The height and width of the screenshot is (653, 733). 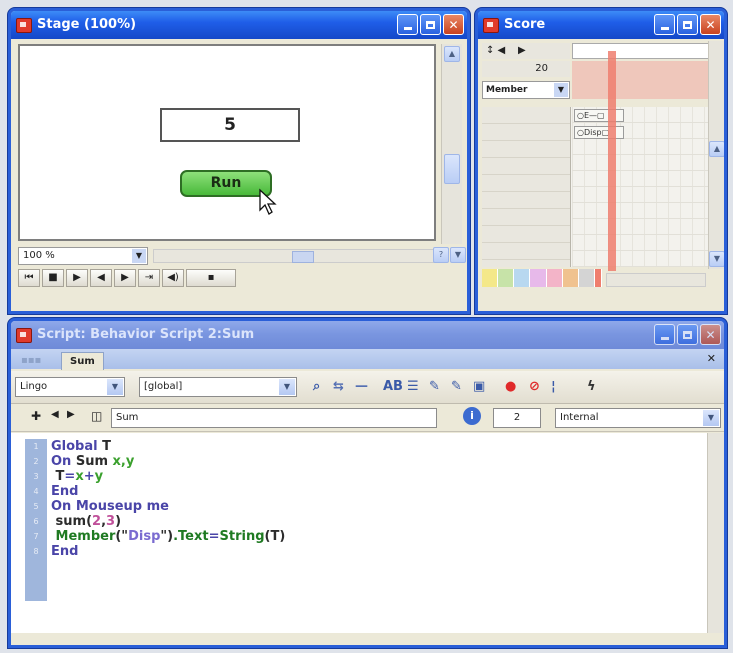 I want to click on cast-number-field: 2, so click(x=517, y=418).